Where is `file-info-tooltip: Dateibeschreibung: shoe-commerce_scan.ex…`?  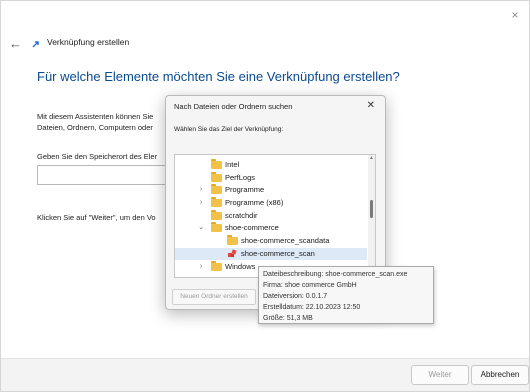 file-info-tooltip: Dateibeschreibung: shoe-commerce_scan.ex… is located at coordinates (346, 295).